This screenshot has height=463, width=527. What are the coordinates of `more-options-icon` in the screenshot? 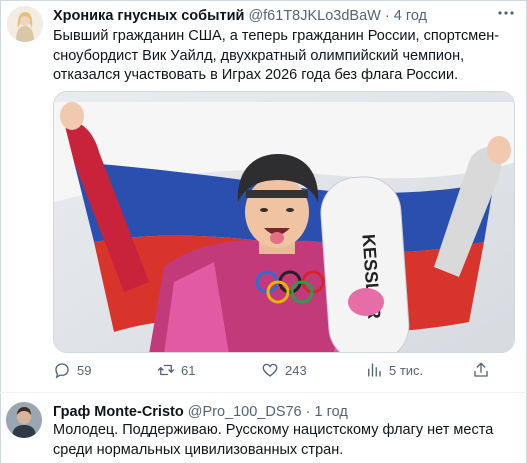 It's located at (506, 13).